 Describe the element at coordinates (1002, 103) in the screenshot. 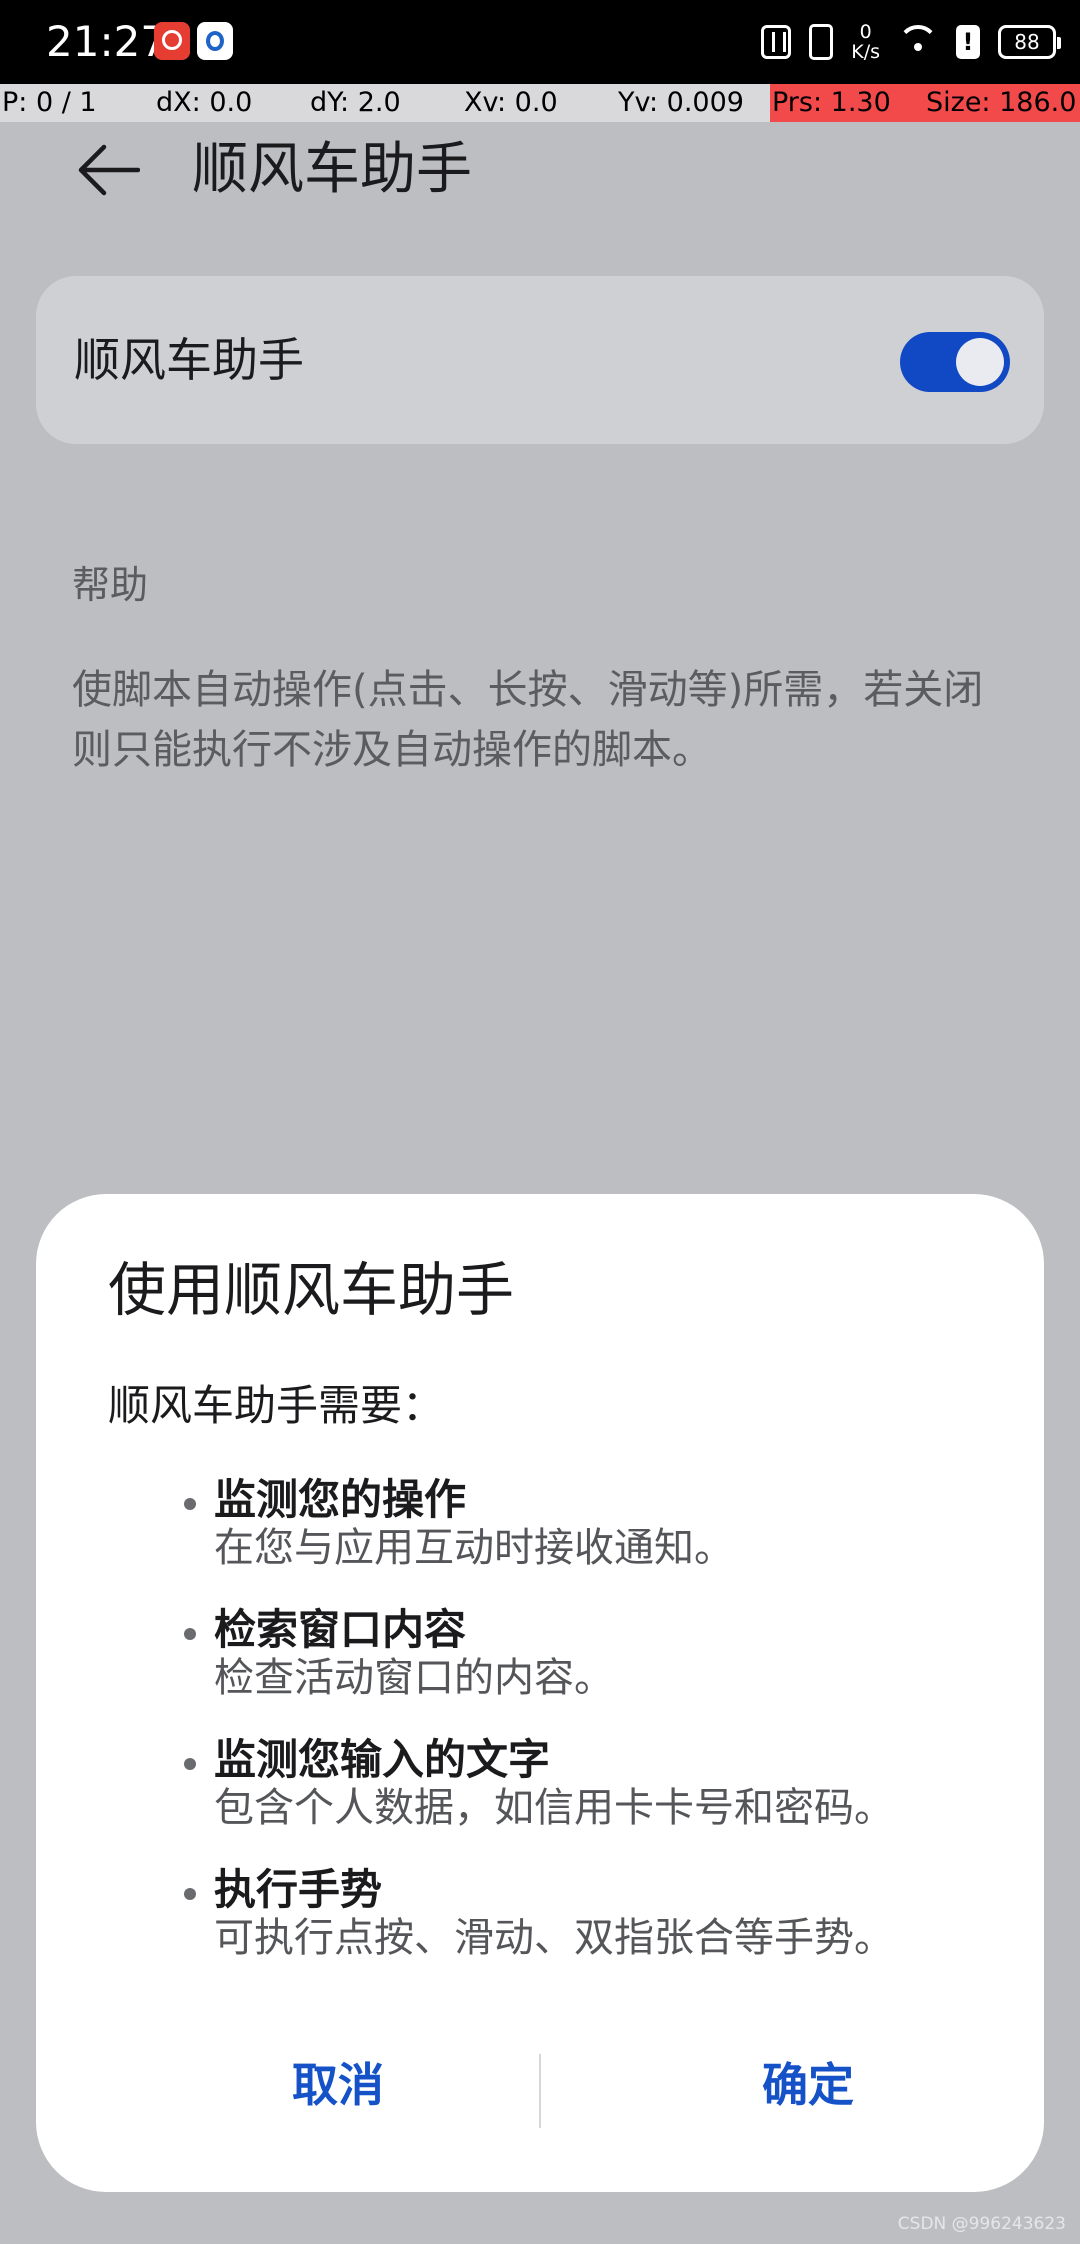

I see `debug-size: Size: 186.0` at that location.